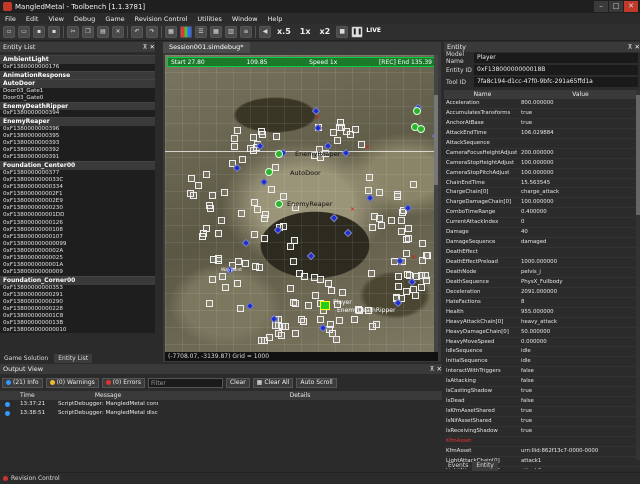  I want to click on entity-group: Foundation_Center00, so click(77, 165).